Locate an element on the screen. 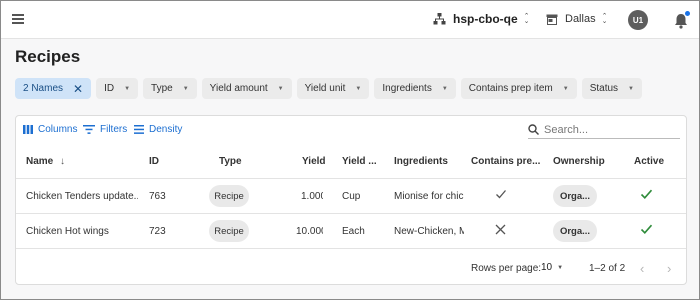 This screenshot has height=300, width=700. notification-dot is located at coordinates (687, 13).